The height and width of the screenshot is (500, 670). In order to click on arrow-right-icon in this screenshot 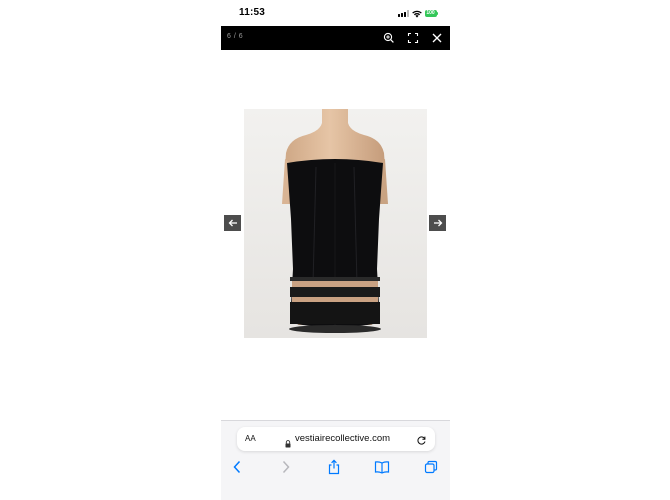, I will do `click(437, 223)`.